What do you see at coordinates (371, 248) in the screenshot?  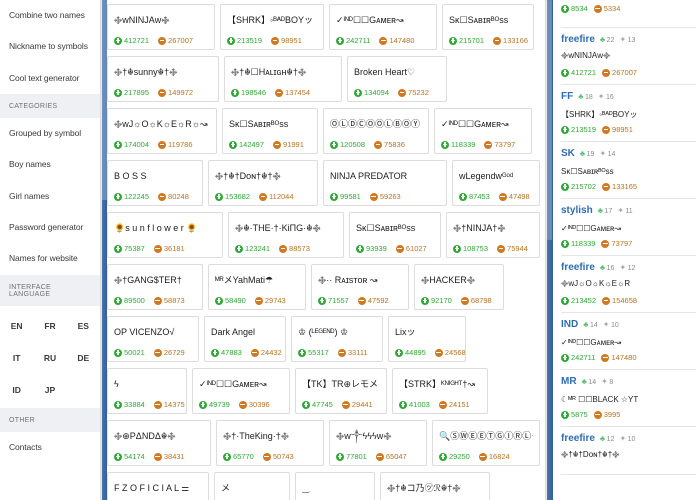 I see `upvote-group: 93939` at bounding box center [371, 248].